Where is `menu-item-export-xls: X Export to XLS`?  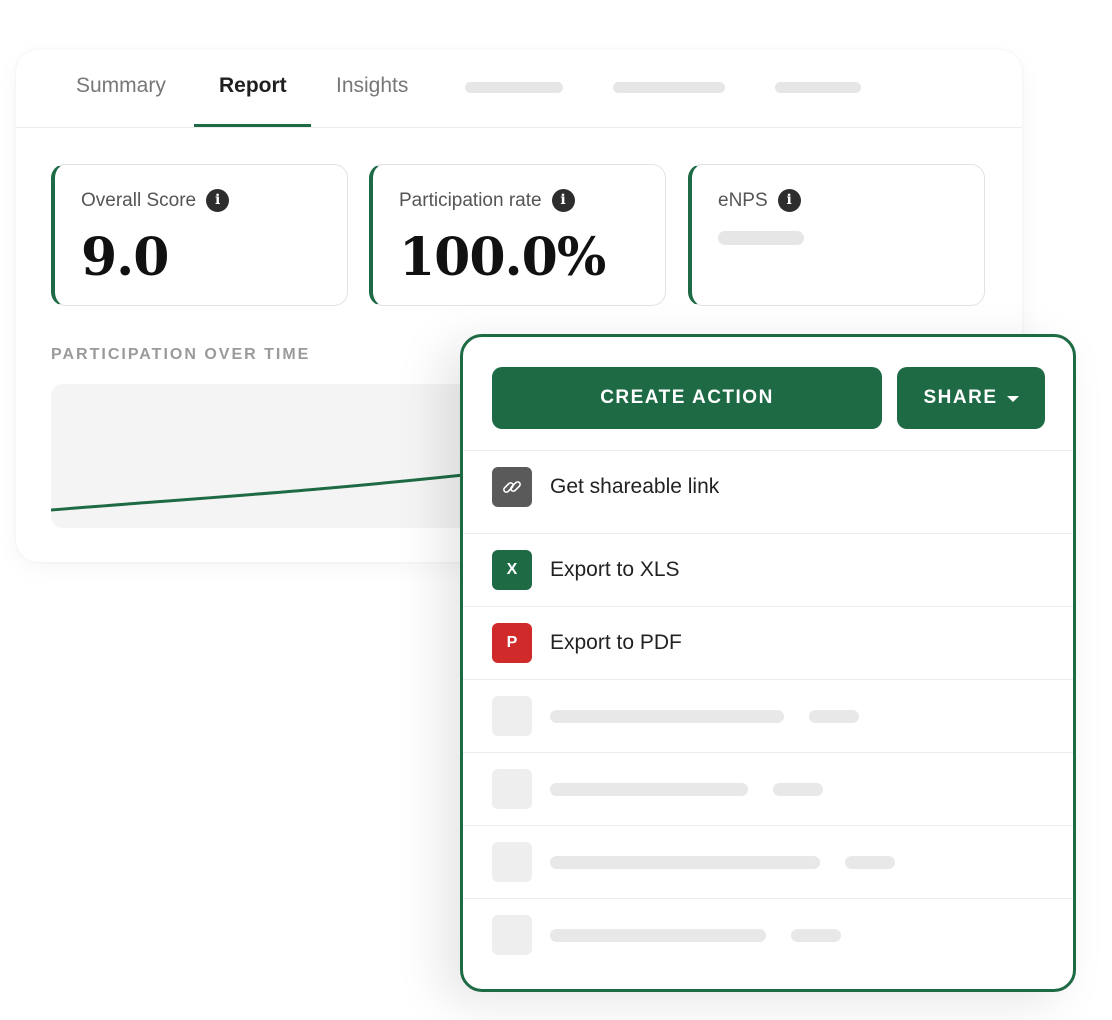 menu-item-export-xls: X Export to XLS is located at coordinates (768, 569).